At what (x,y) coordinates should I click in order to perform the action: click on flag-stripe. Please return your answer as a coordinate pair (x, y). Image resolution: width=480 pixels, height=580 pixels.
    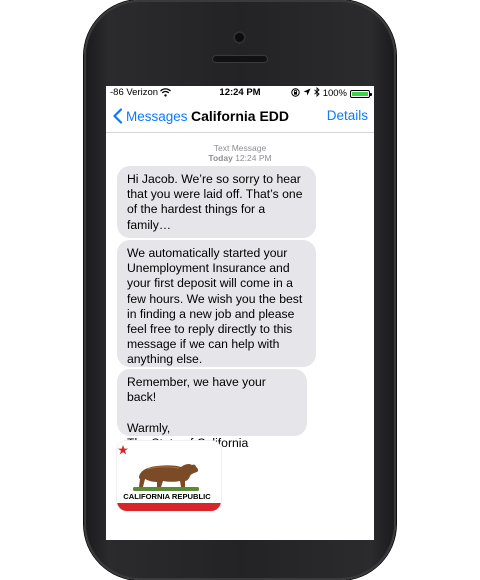
    Looking at the image, I should click on (169, 507).